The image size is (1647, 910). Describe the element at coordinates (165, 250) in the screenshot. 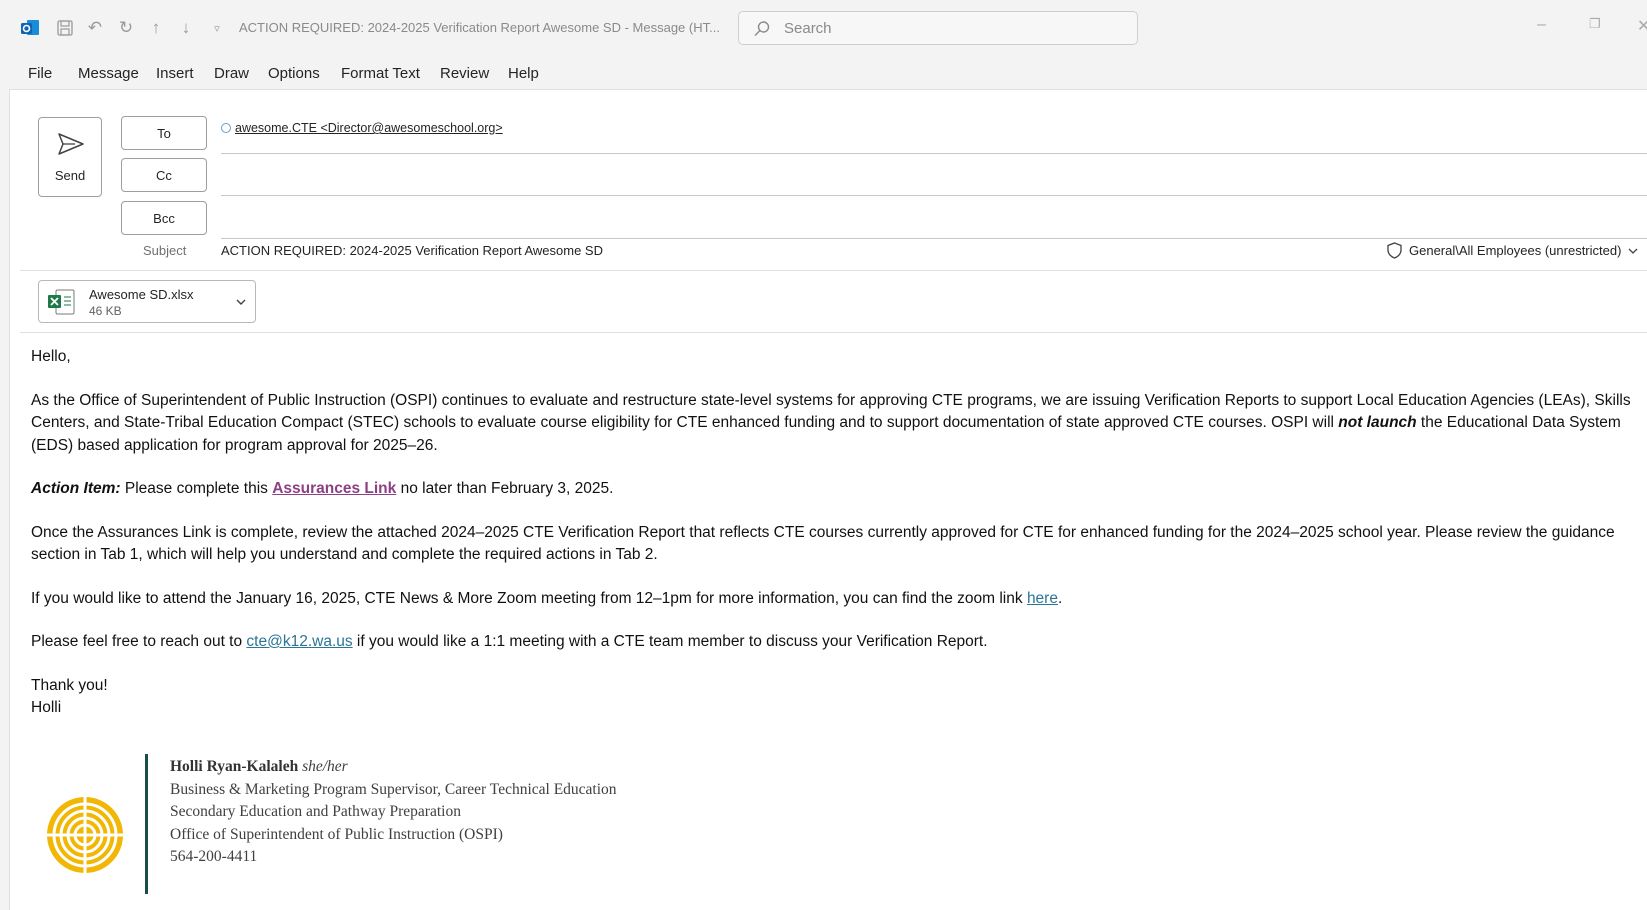

I see `subject-label: Subject` at that location.